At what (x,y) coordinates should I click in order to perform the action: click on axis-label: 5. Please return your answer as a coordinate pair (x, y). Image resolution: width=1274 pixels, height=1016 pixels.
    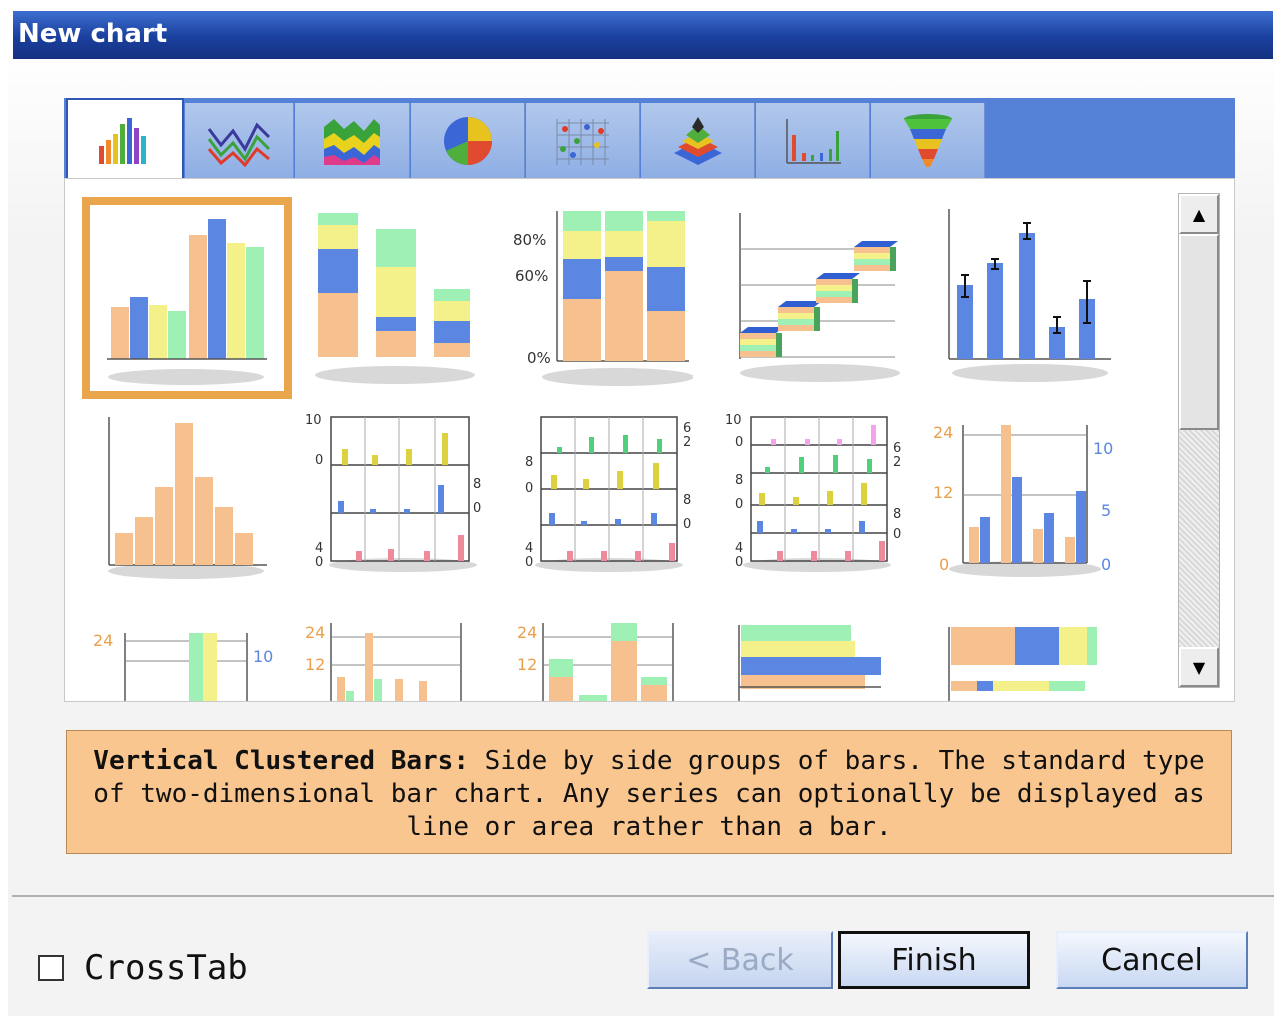
    Looking at the image, I should click on (1106, 510).